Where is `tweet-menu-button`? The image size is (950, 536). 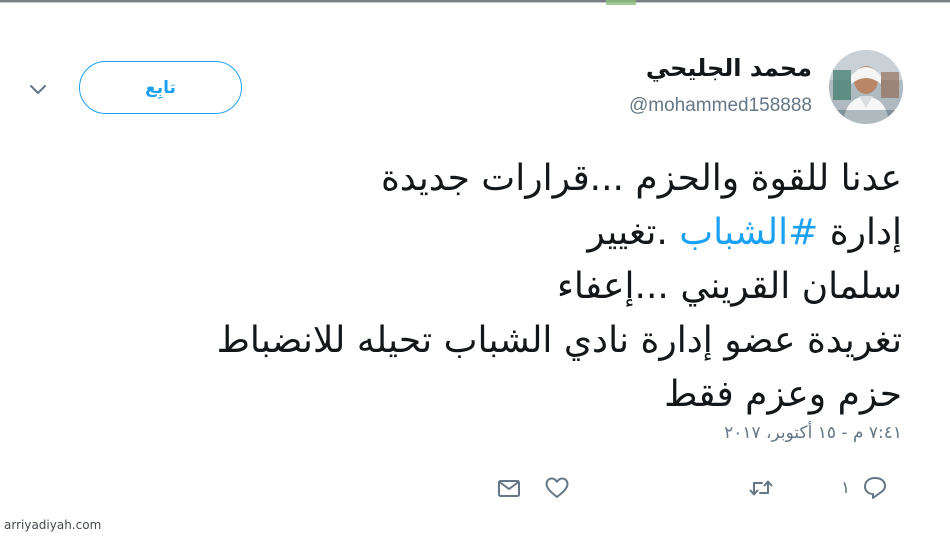 tweet-menu-button is located at coordinates (38, 90).